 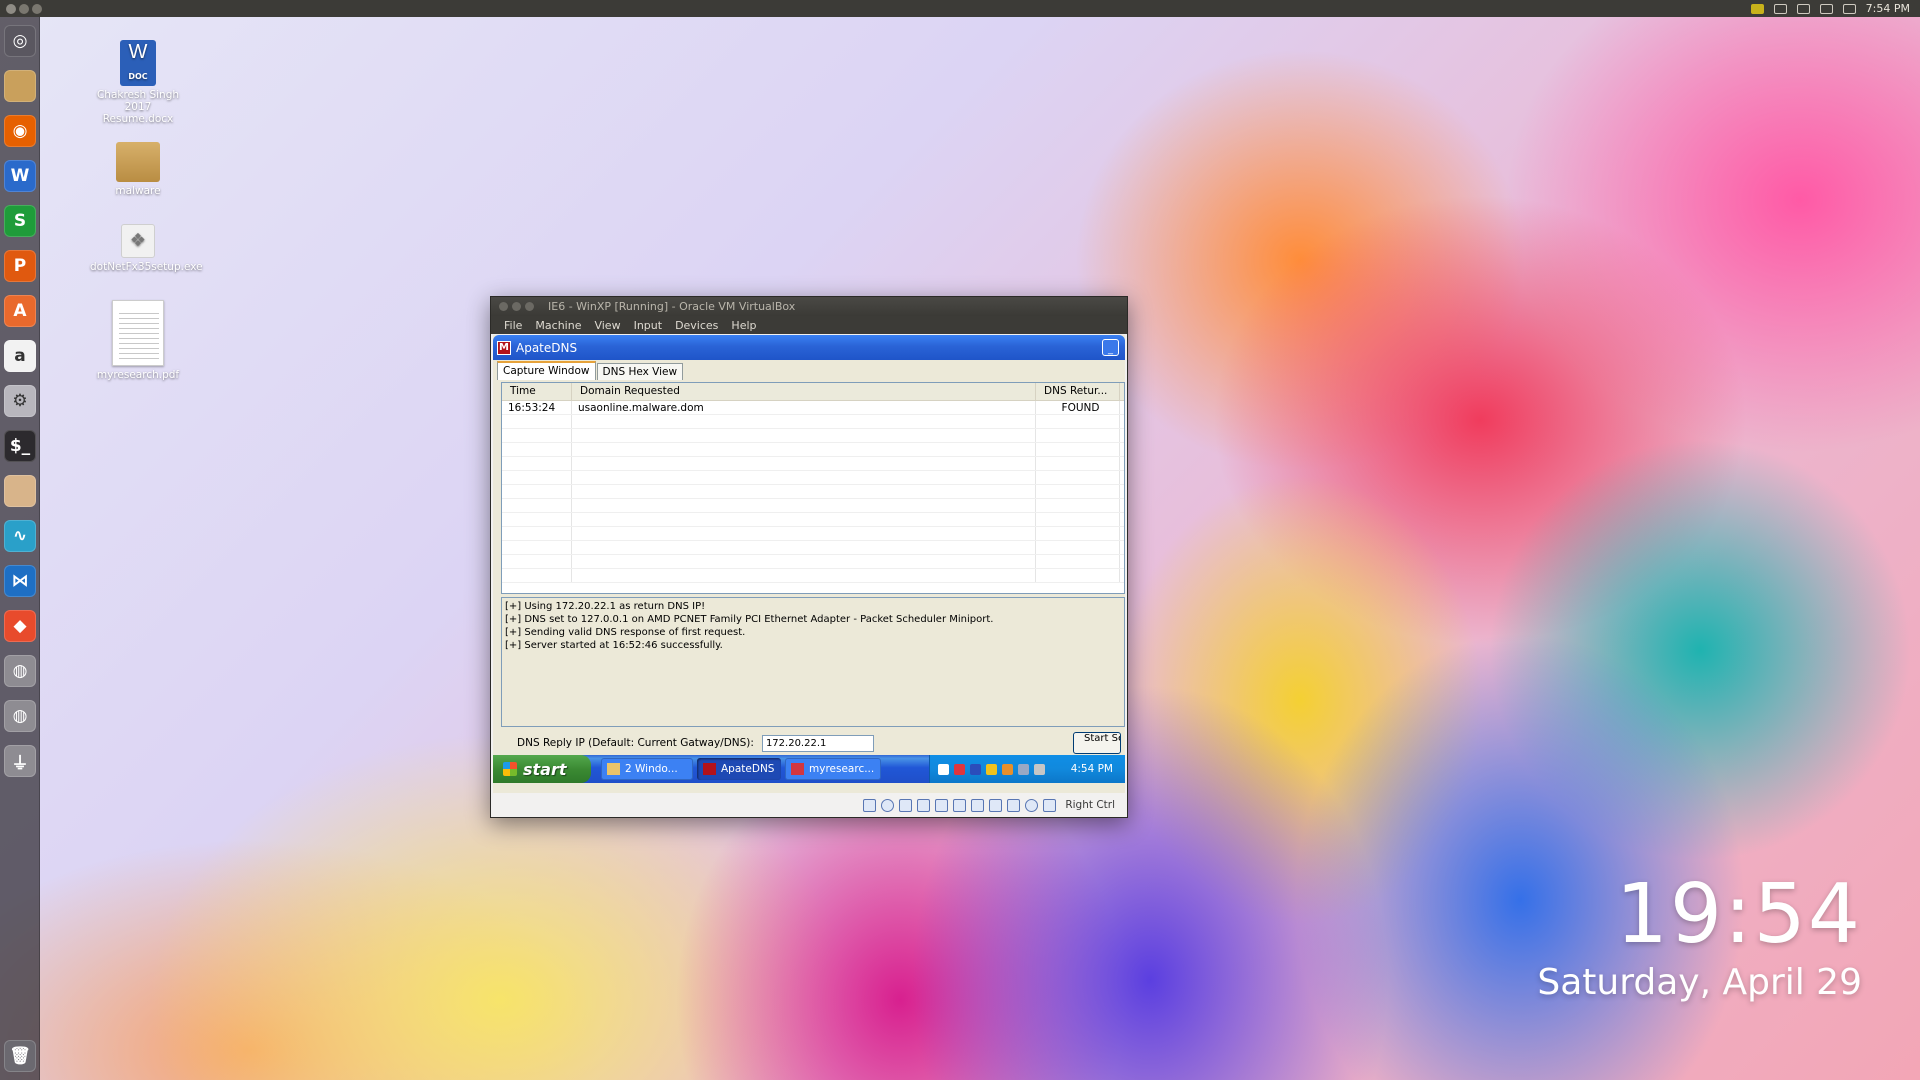 I want to click on video-capture-icon, so click(x=996, y=805).